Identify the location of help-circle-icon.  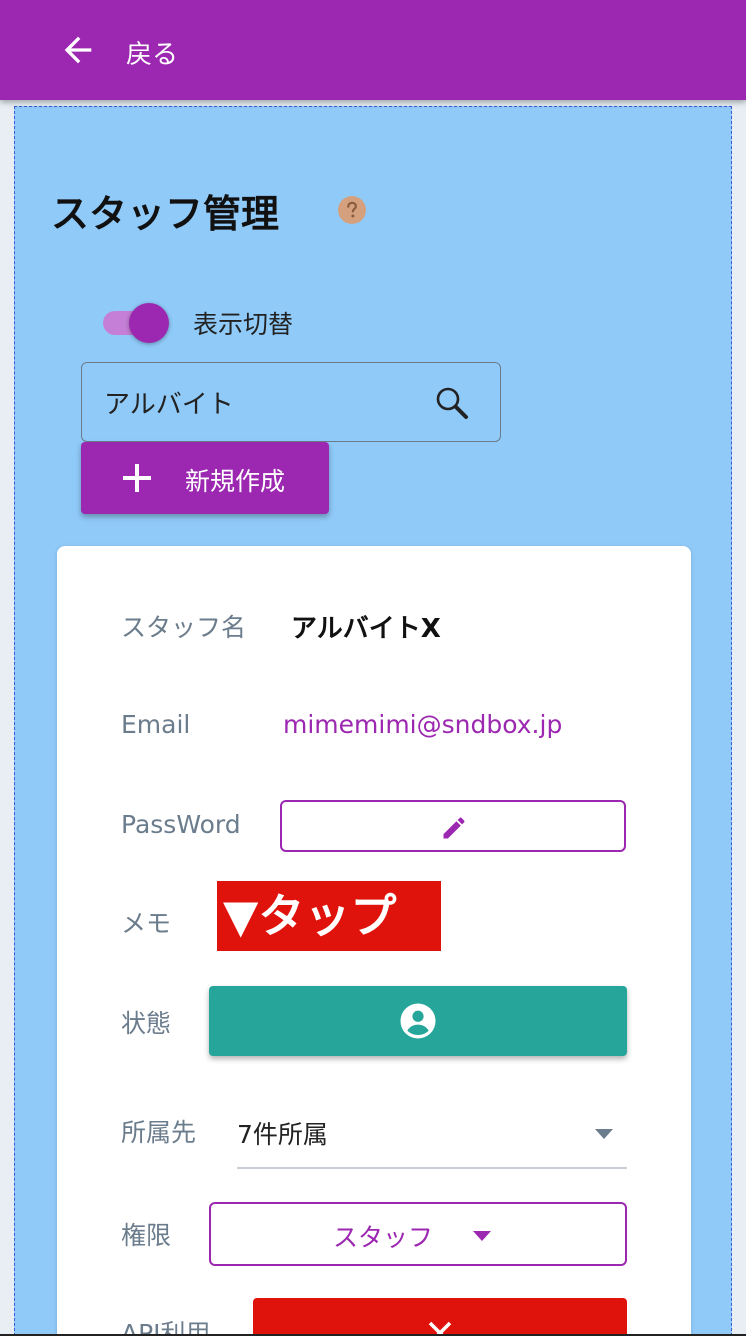
(352, 210).